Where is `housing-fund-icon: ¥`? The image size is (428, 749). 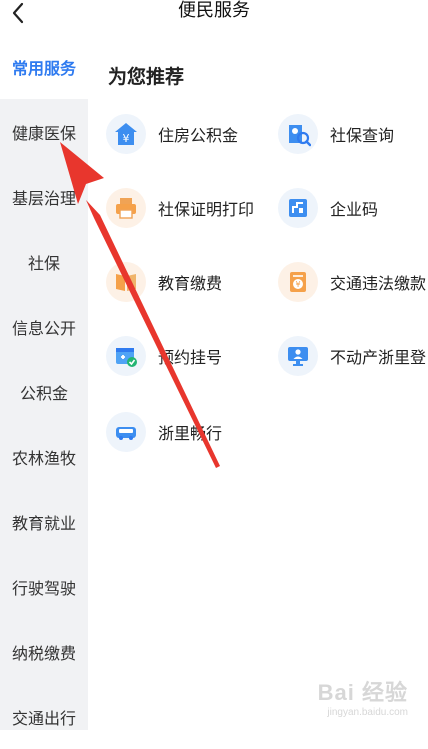
housing-fund-icon: ¥ is located at coordinates (126, 134).